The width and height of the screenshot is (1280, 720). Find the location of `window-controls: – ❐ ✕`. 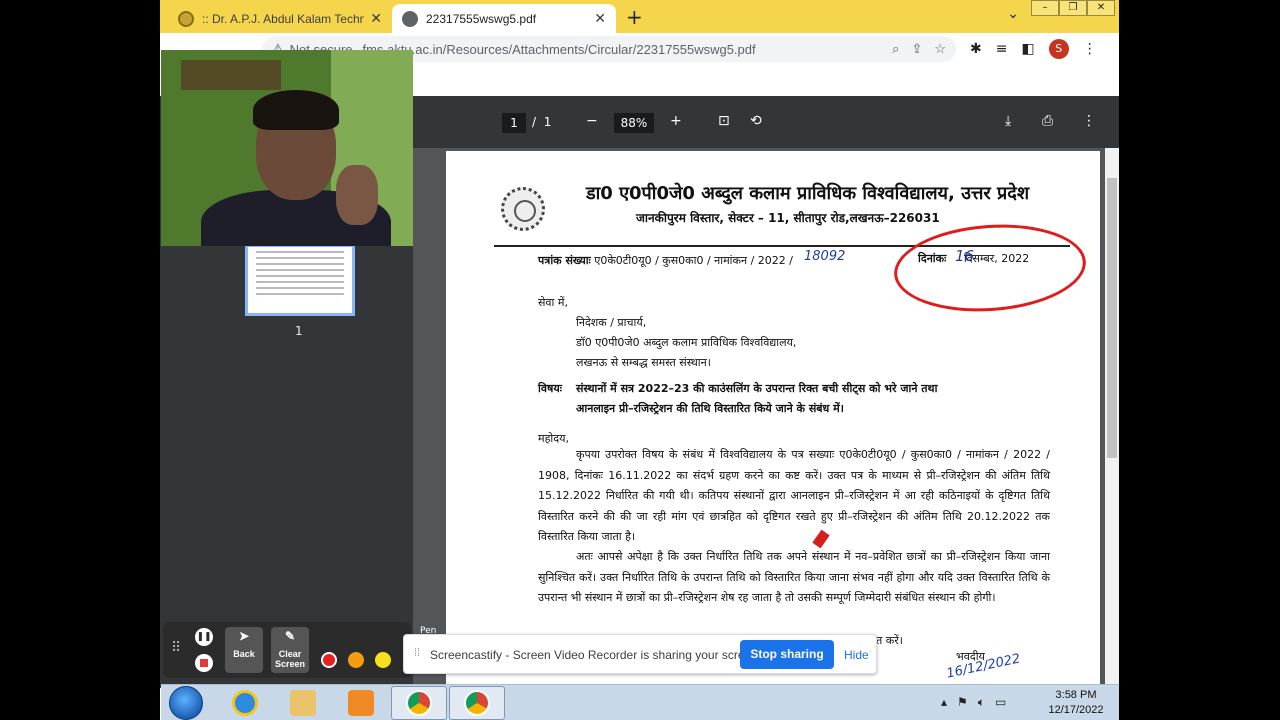

window-controls: – ❐ ✕ is located at coordinates (1073, 8).